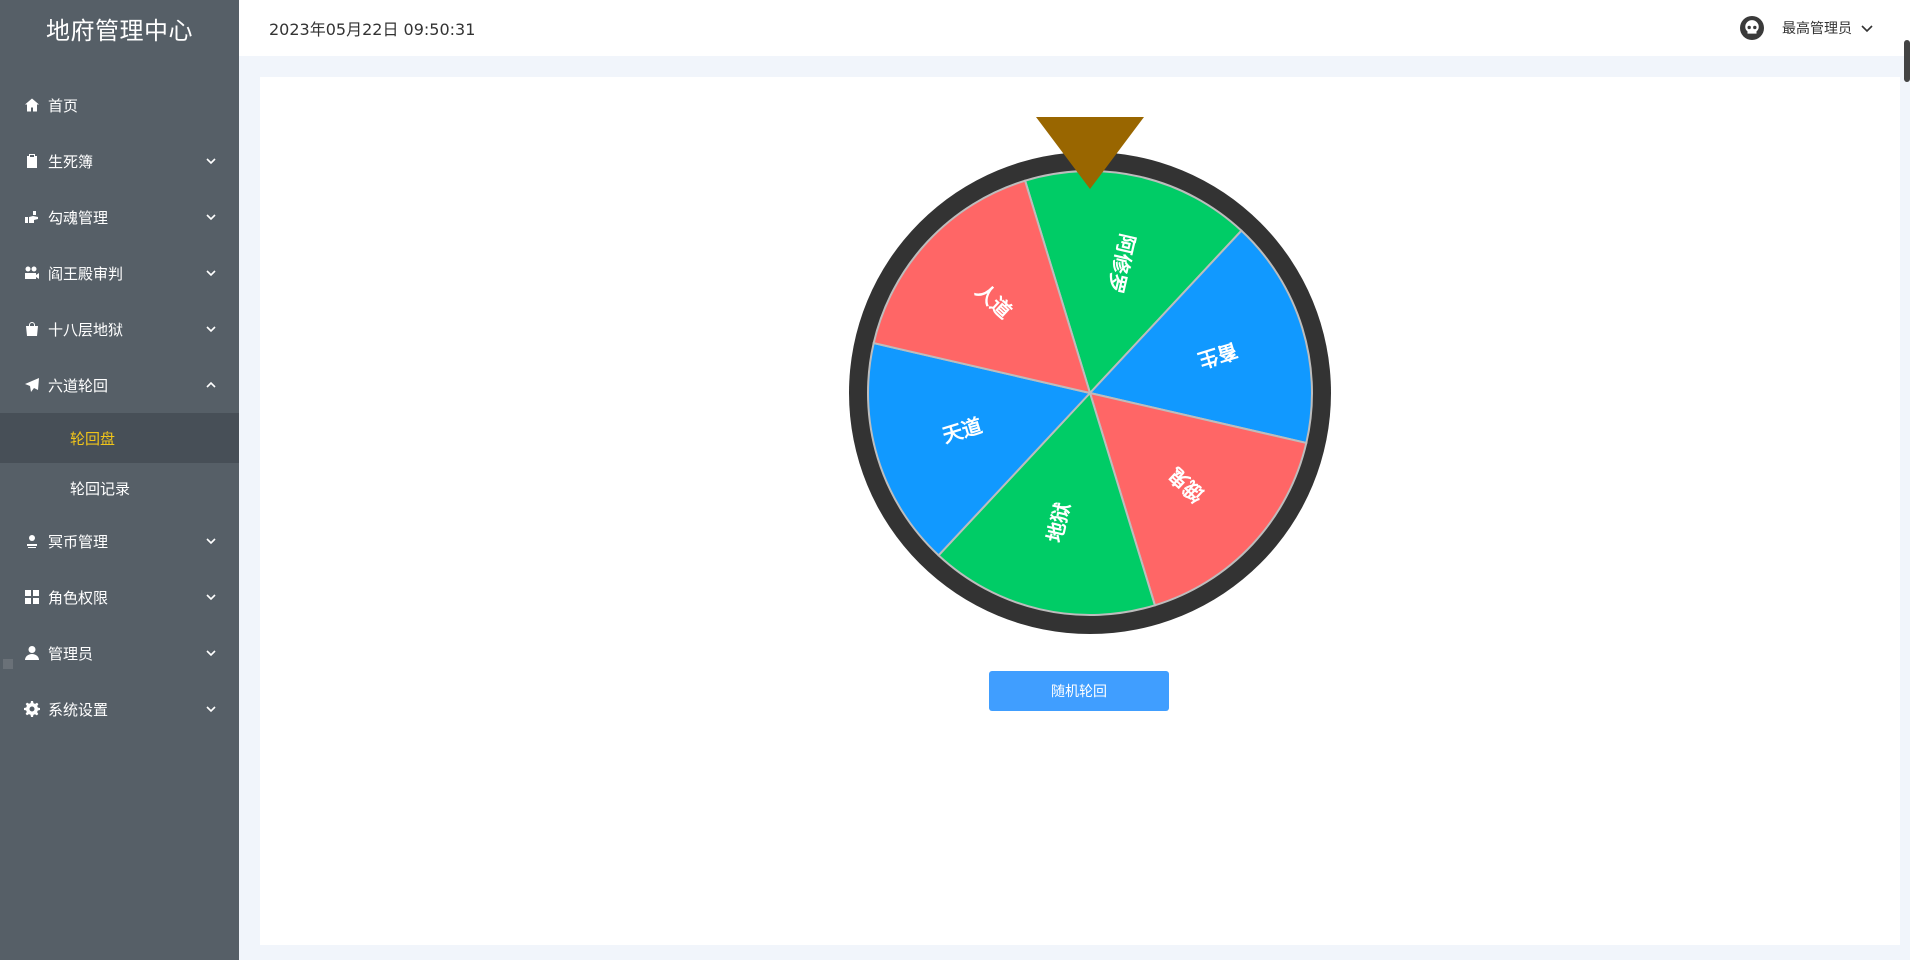  Describe the element at coordinates (86, 273) in the screenshot. I see `sidebar-item-label: 阎王殿审判` at that location.